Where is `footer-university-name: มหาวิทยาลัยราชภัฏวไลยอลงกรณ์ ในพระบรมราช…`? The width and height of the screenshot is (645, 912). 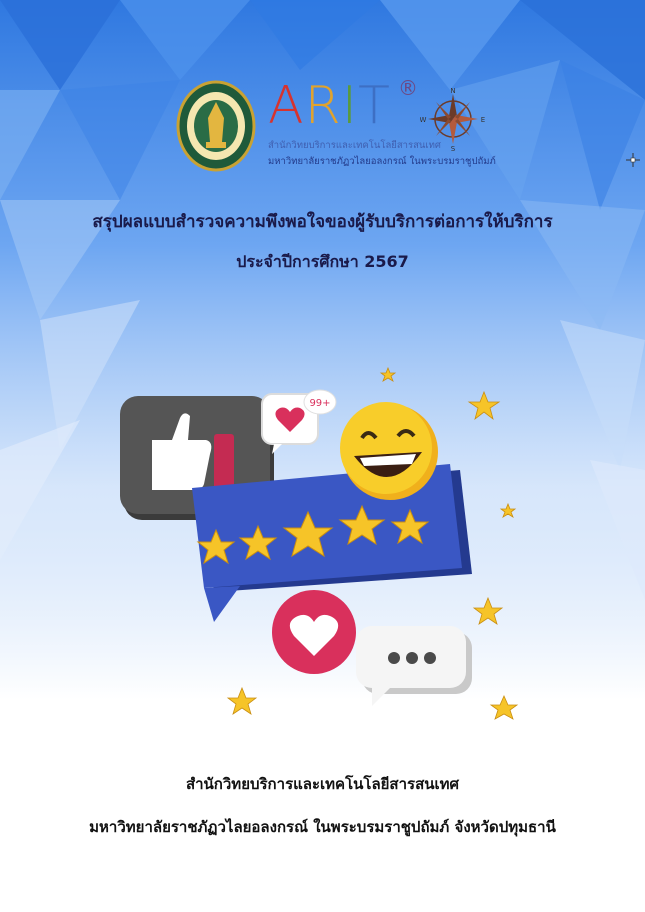
footer-university-name: มหาวิทยาลัยราชภัฏวไลยอลงกรณ์ ในพระบรมราช… is located at coordinates (322, 827).